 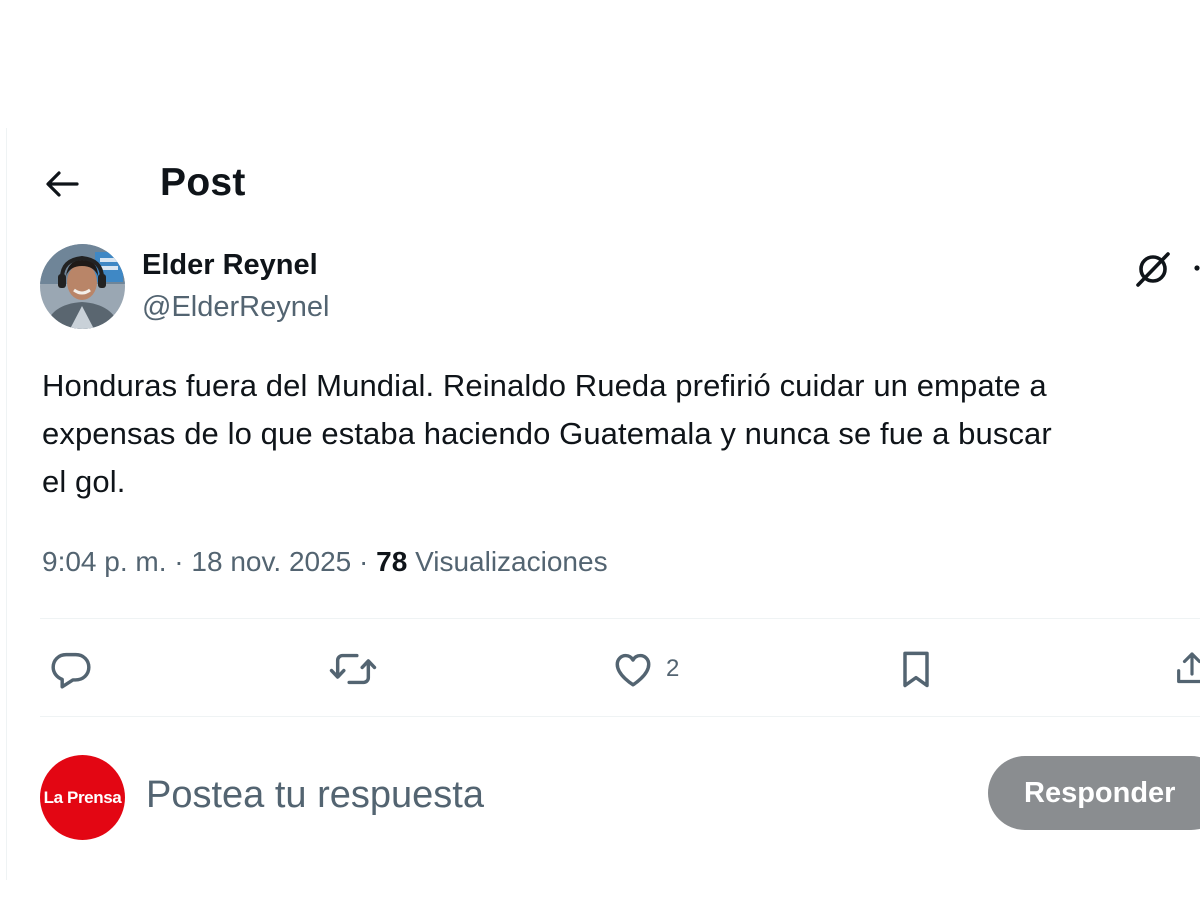 What do you see at coordinates (1194, 268) in the screenshot?
I see `more-options-icon` at bounding box center [1194, 268].